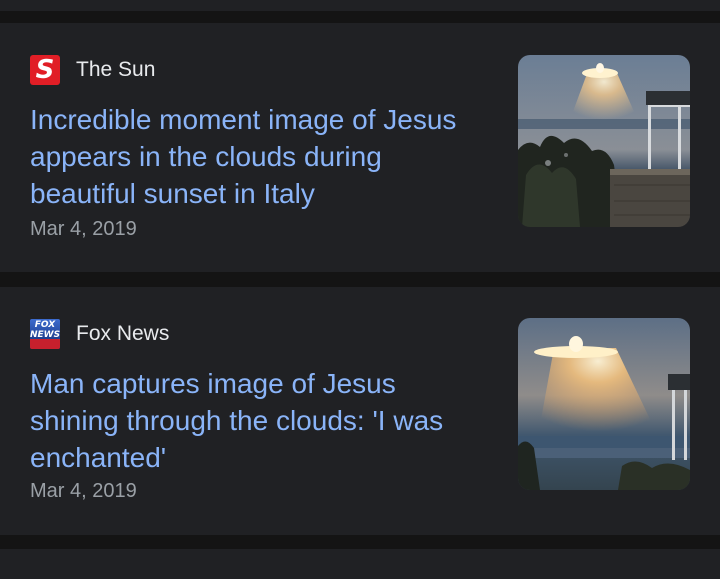  I want to click on source-row: FOX NEWS Fox News, so click(99, 334).